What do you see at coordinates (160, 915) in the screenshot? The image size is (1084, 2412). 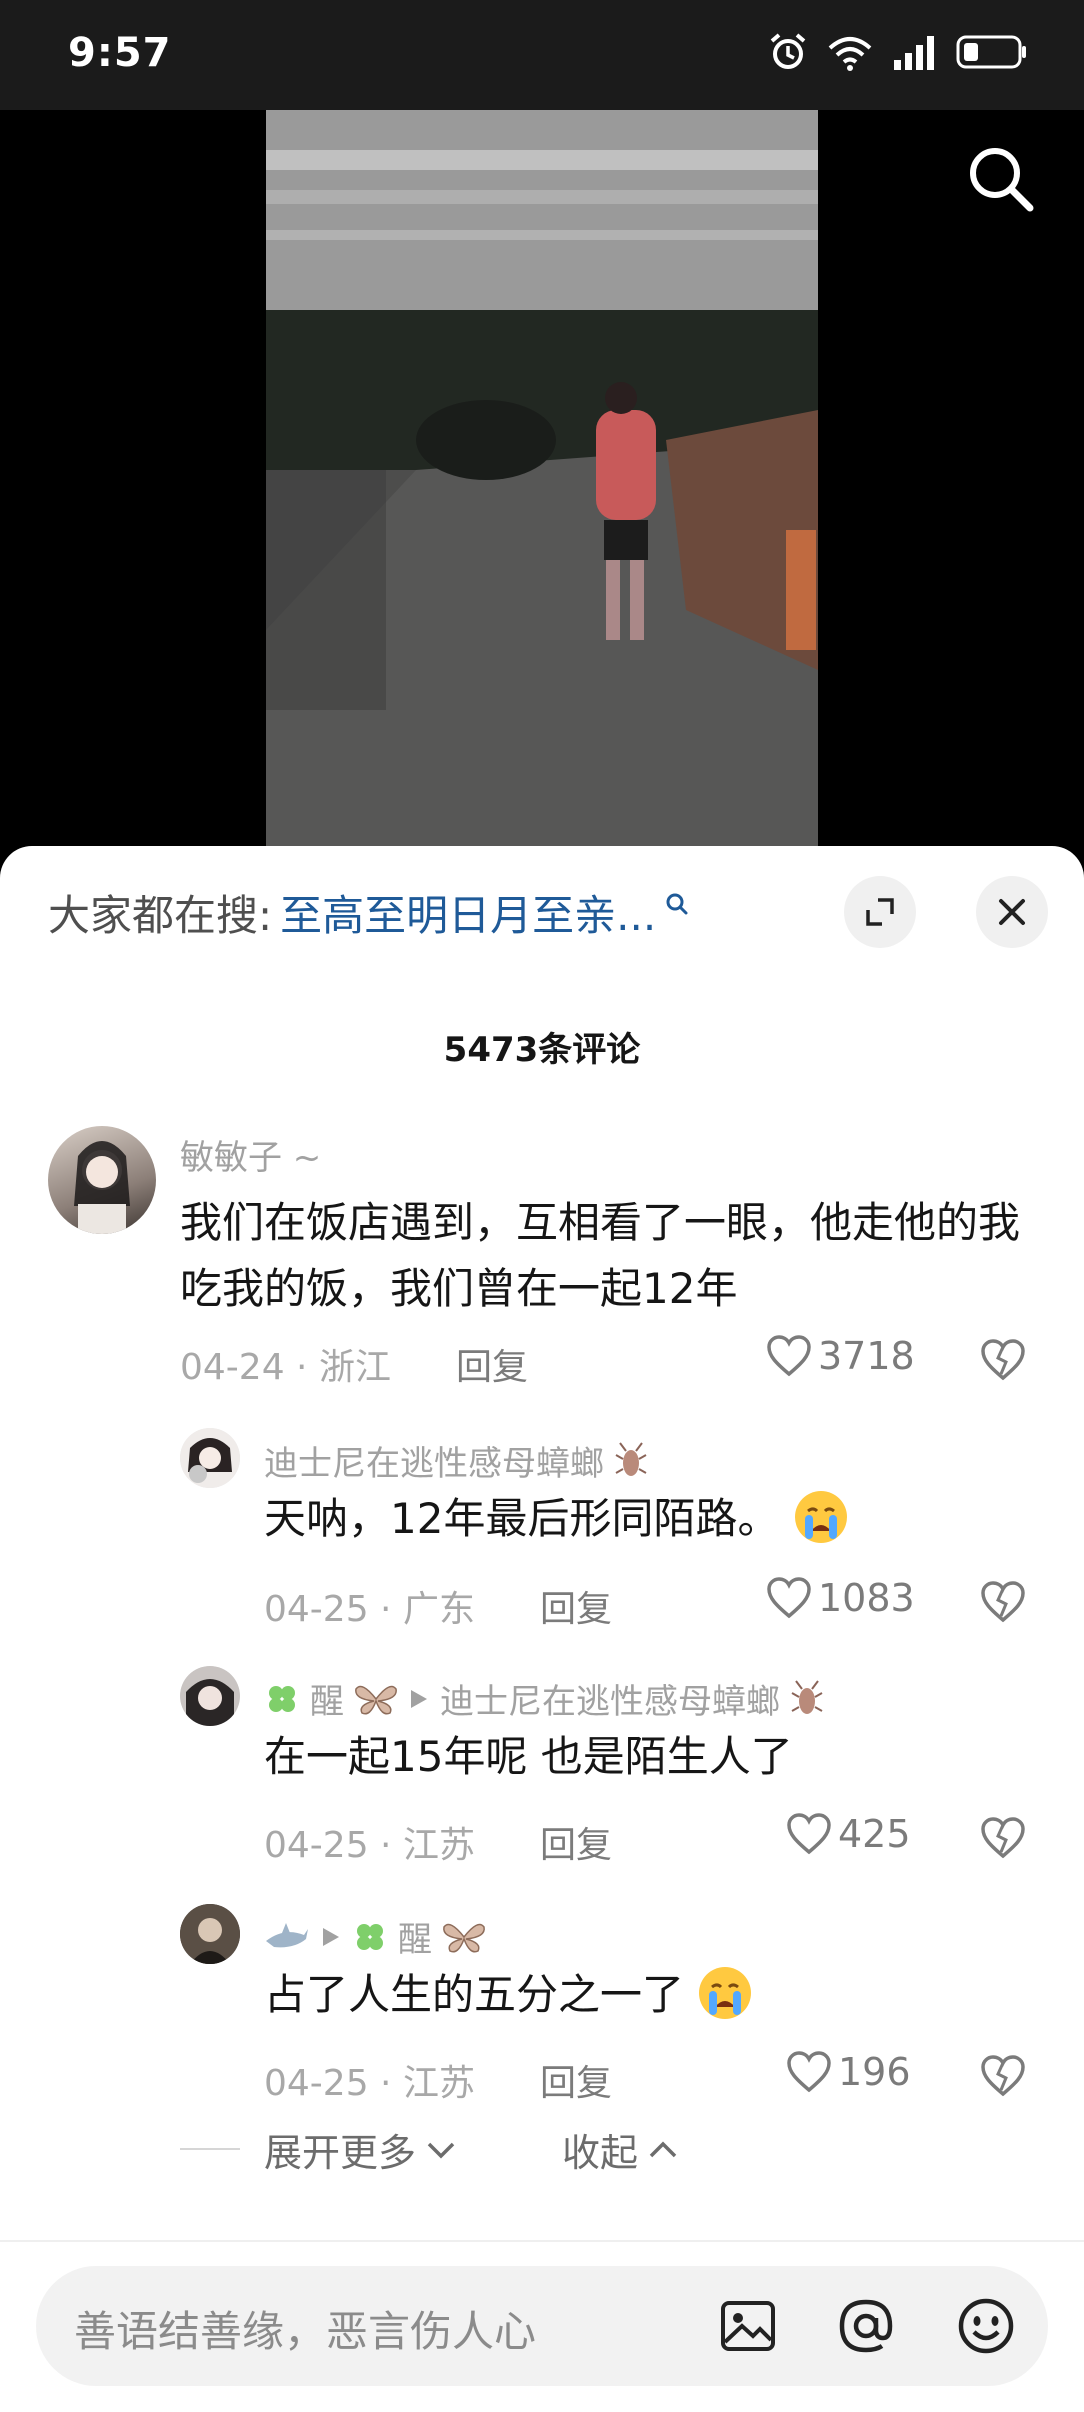 I see `hot-search-prefix: 大家都在搜:` at bounding box center [160, 915].